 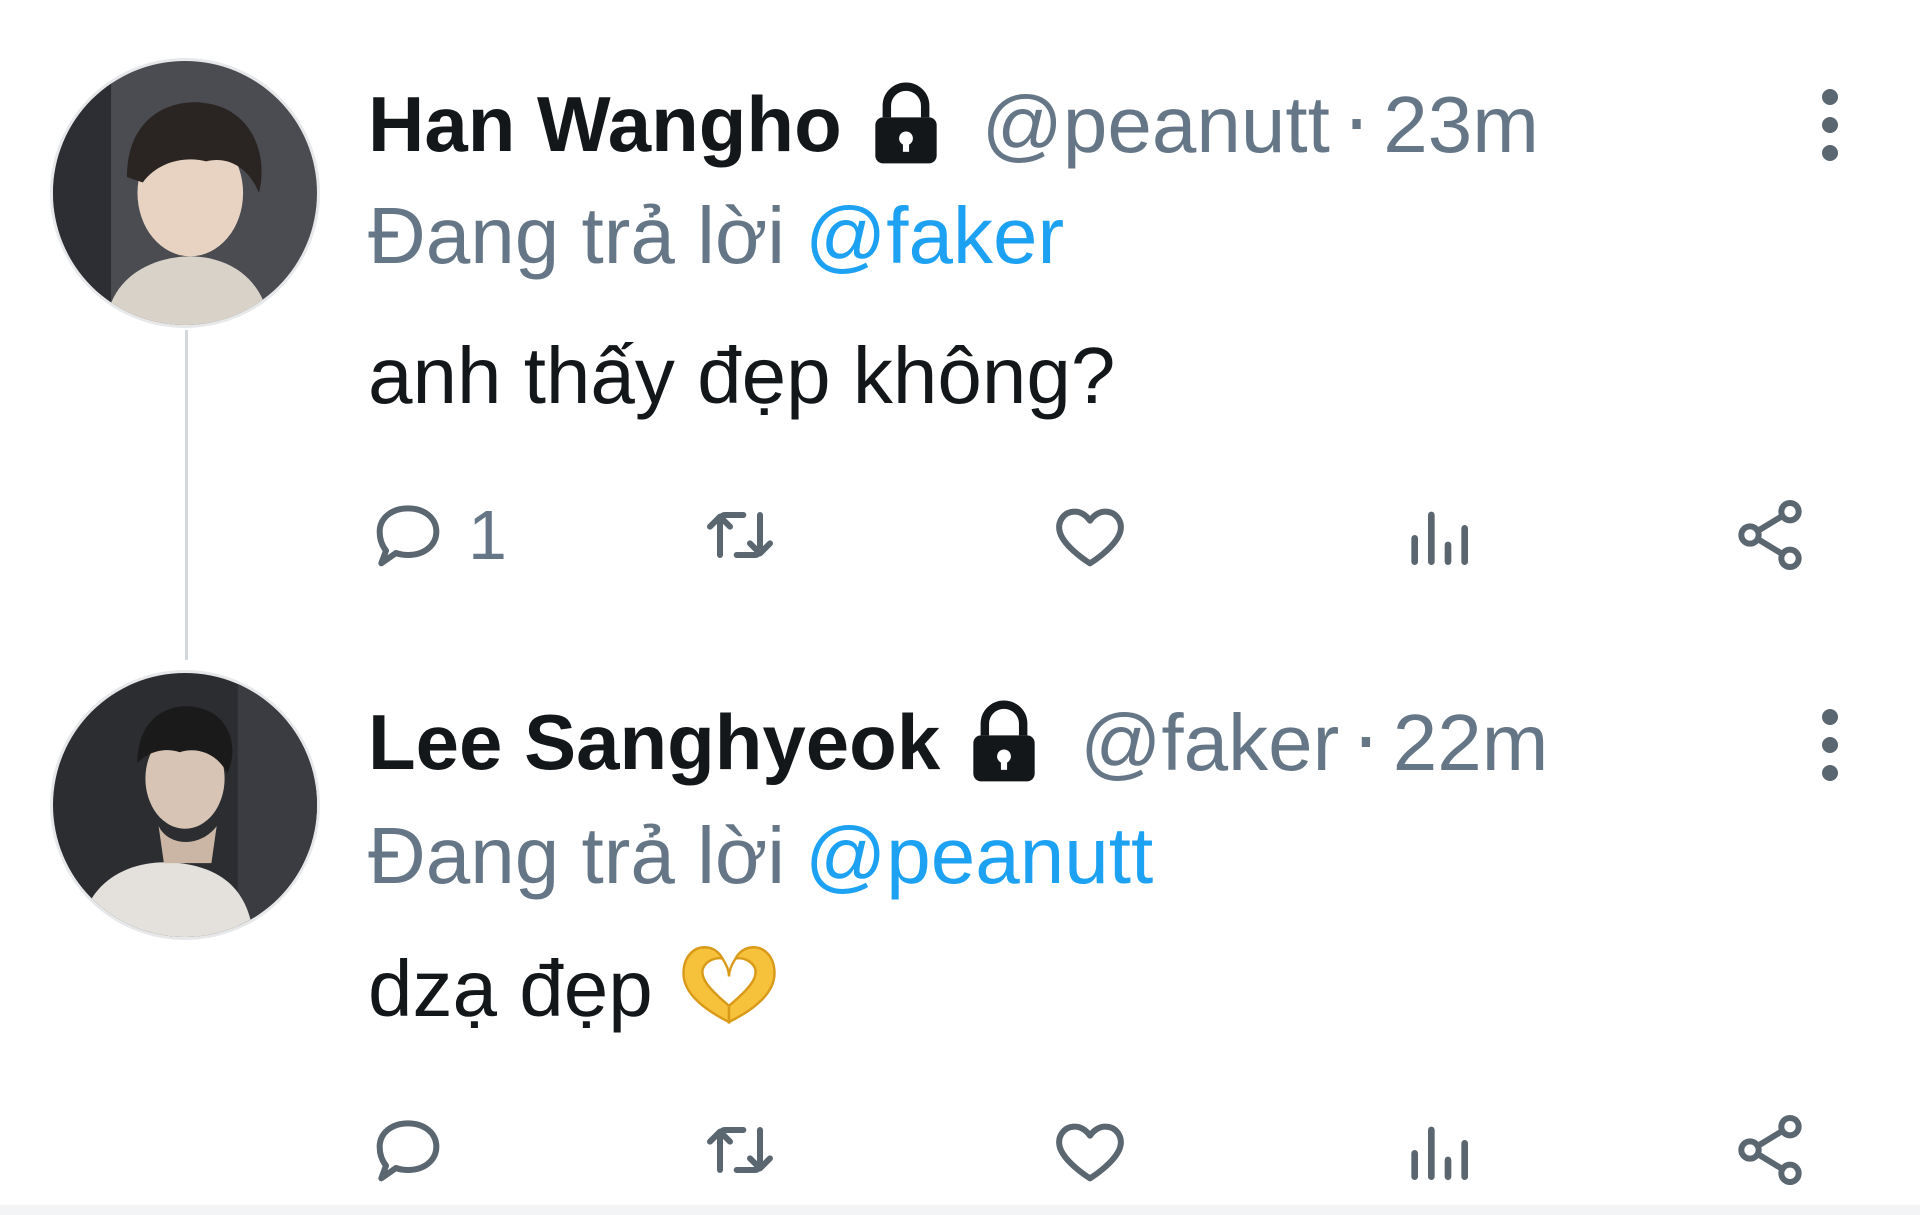 I want to click on timestamp: 23m, so click(x=1461, y=125).